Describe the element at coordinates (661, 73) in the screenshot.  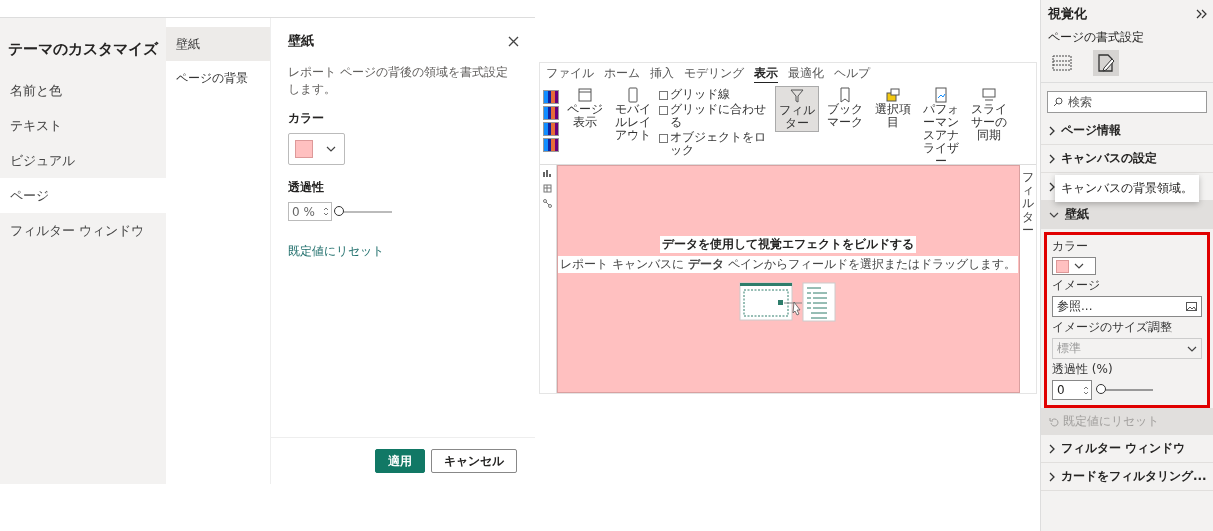
I see `ribbon-tab: 挿入` at that location.